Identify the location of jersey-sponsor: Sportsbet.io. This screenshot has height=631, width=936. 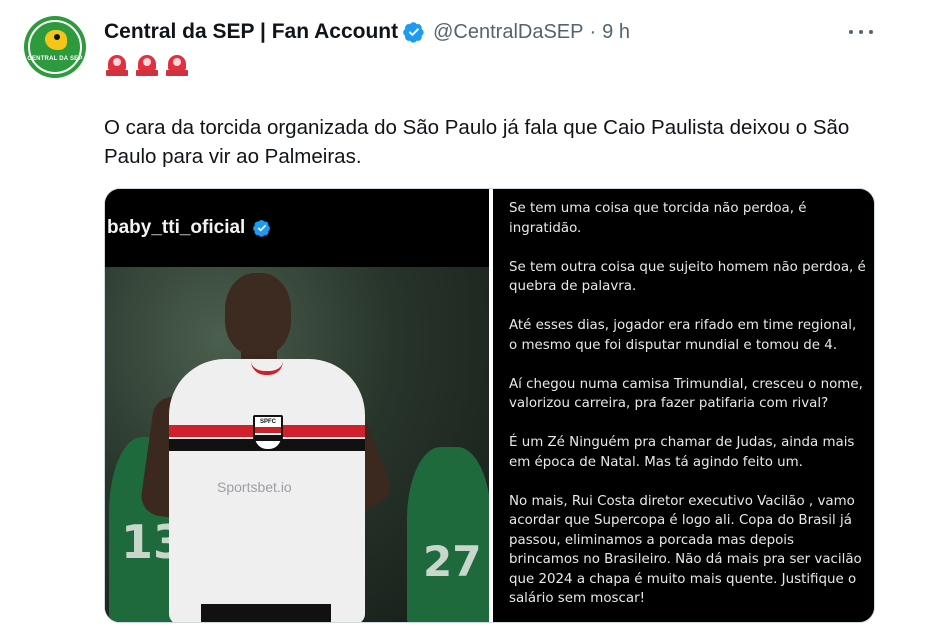
(254, 487).